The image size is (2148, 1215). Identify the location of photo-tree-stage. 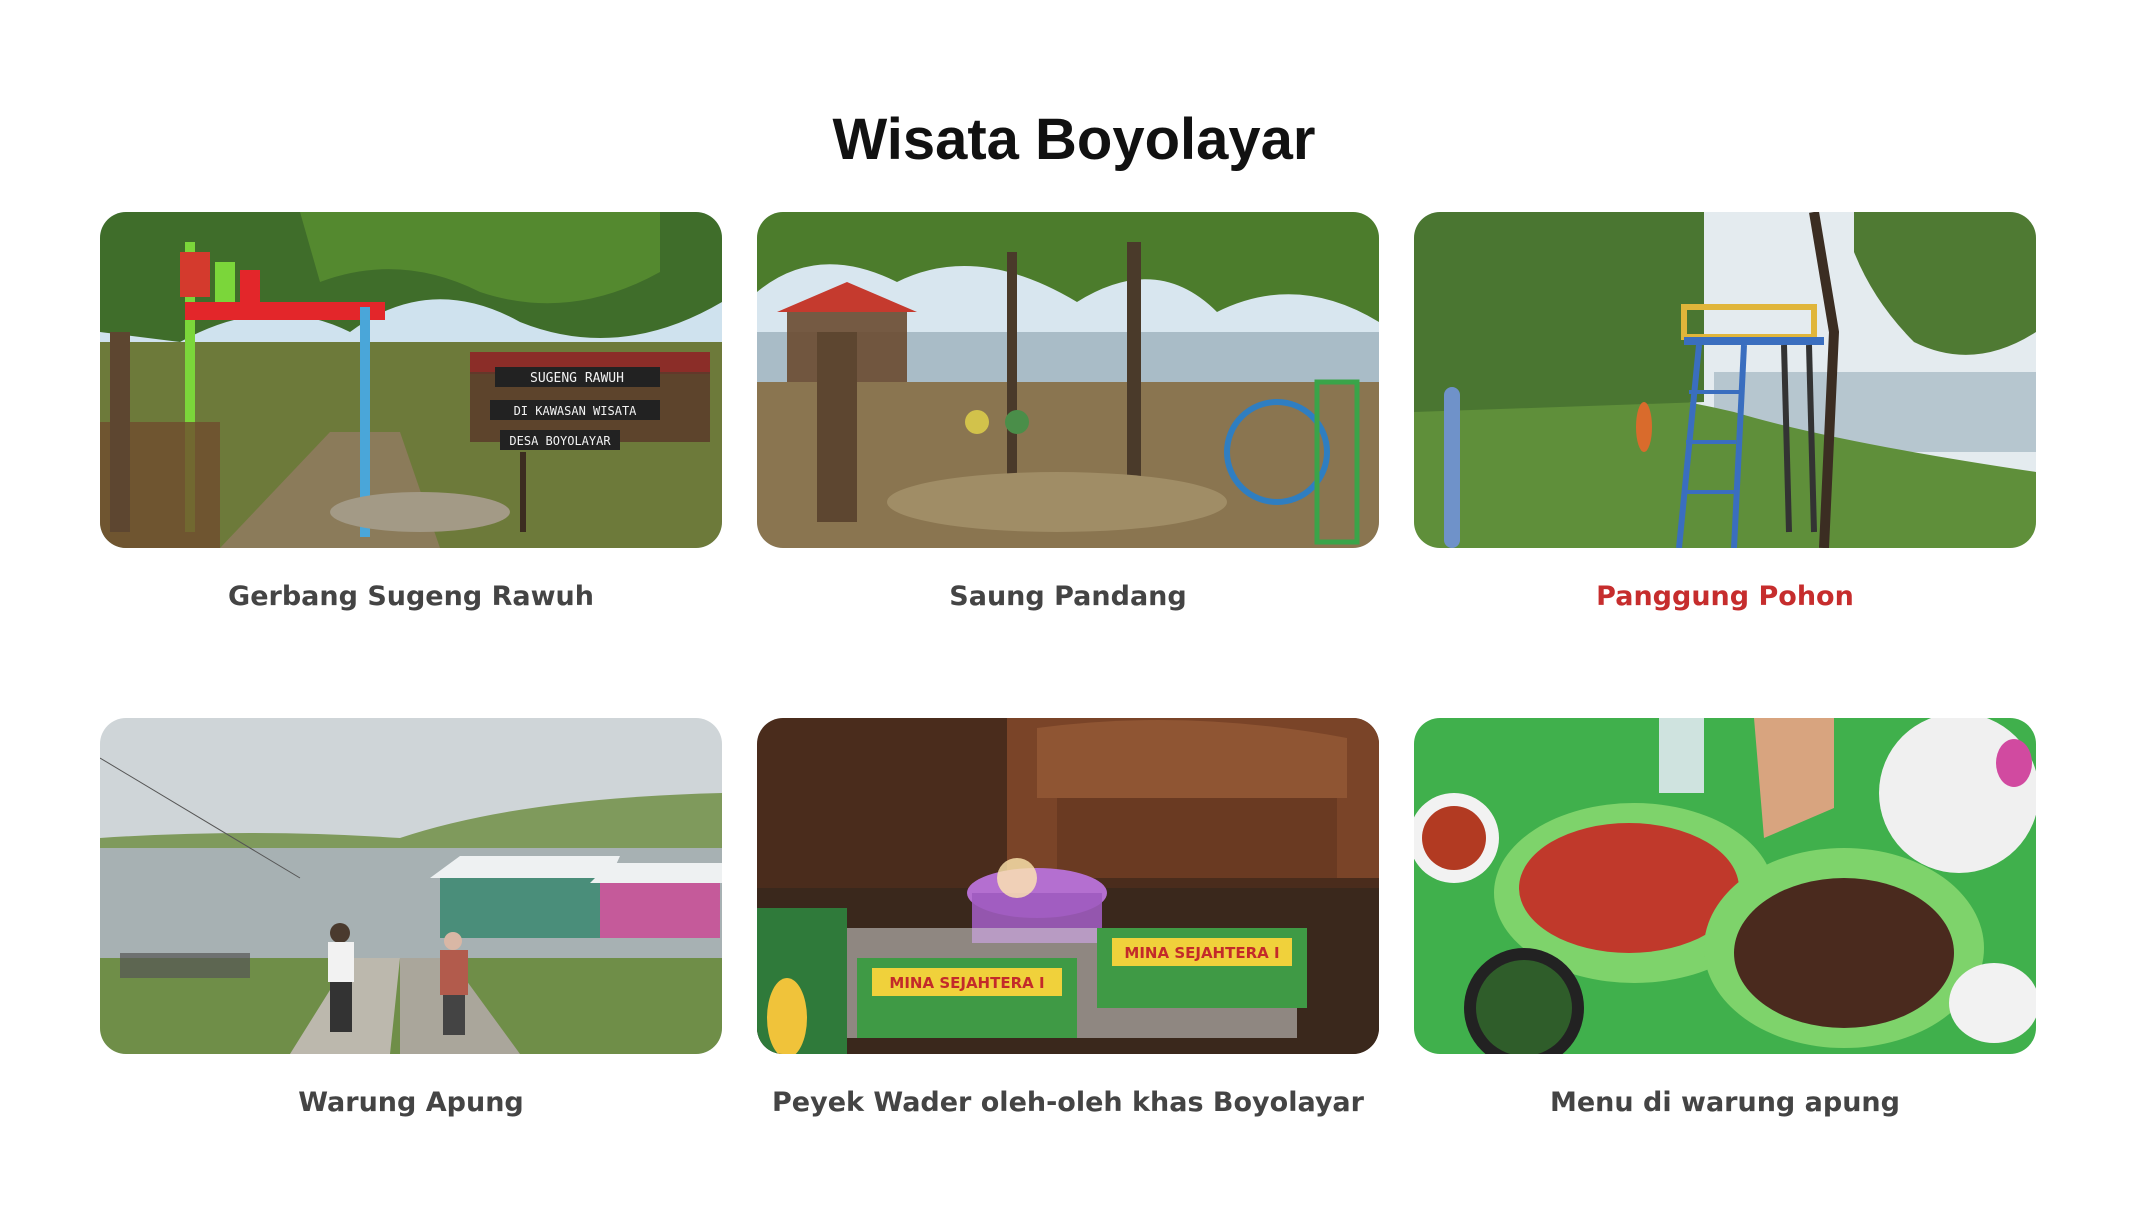
(1725, 380).